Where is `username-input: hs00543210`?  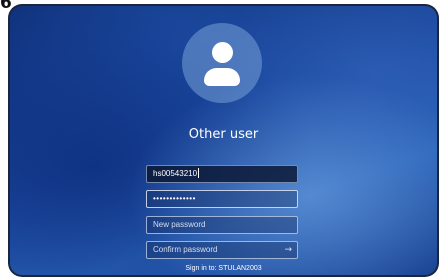 username-input: hs00543210 is located at coordinates (222, 174).